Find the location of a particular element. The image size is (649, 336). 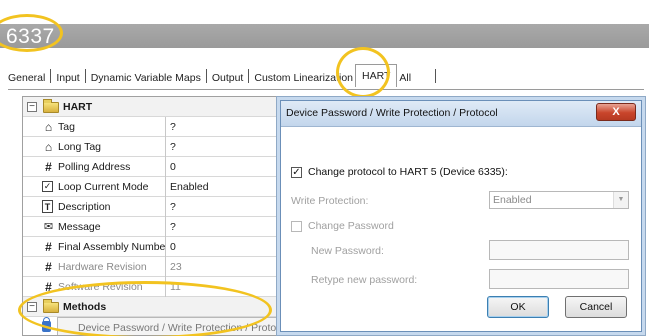

new-password-field is located at coordinates (559, 250).